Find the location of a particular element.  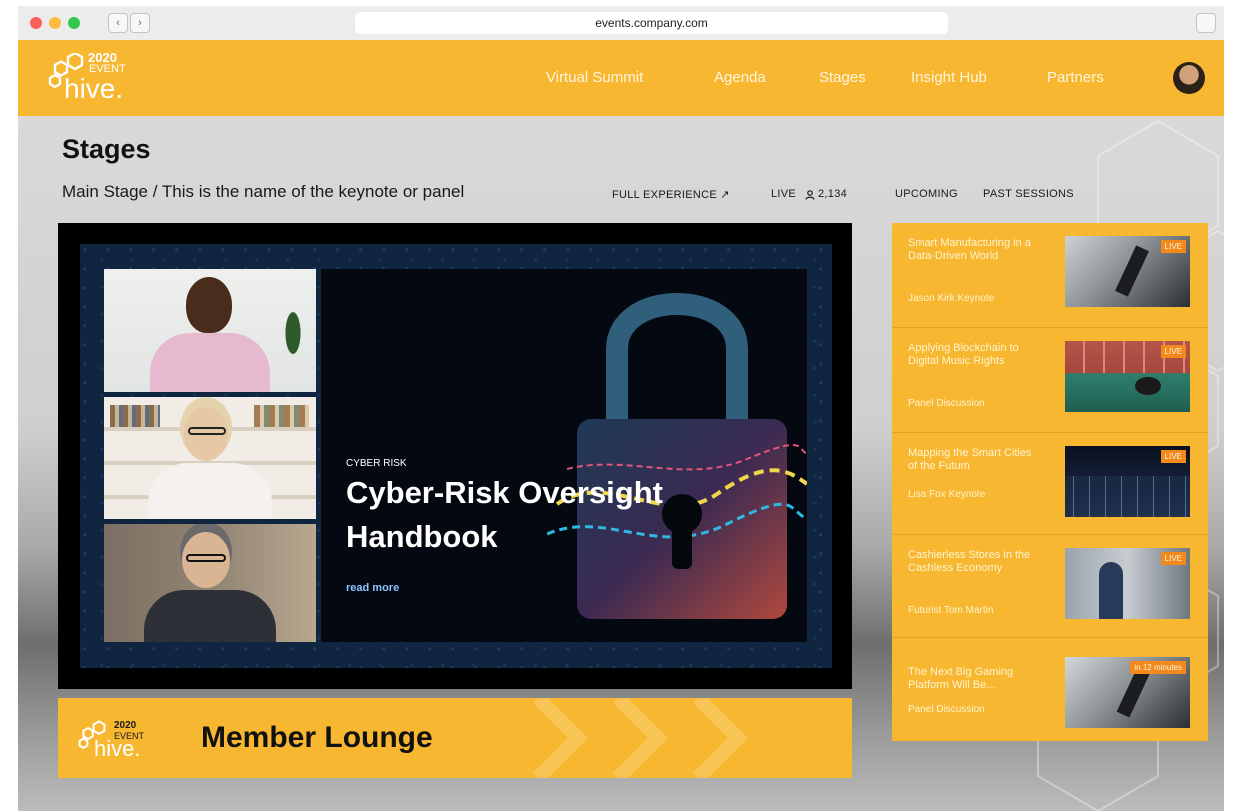

page-title: Stages is located at coordinates (106, 149).